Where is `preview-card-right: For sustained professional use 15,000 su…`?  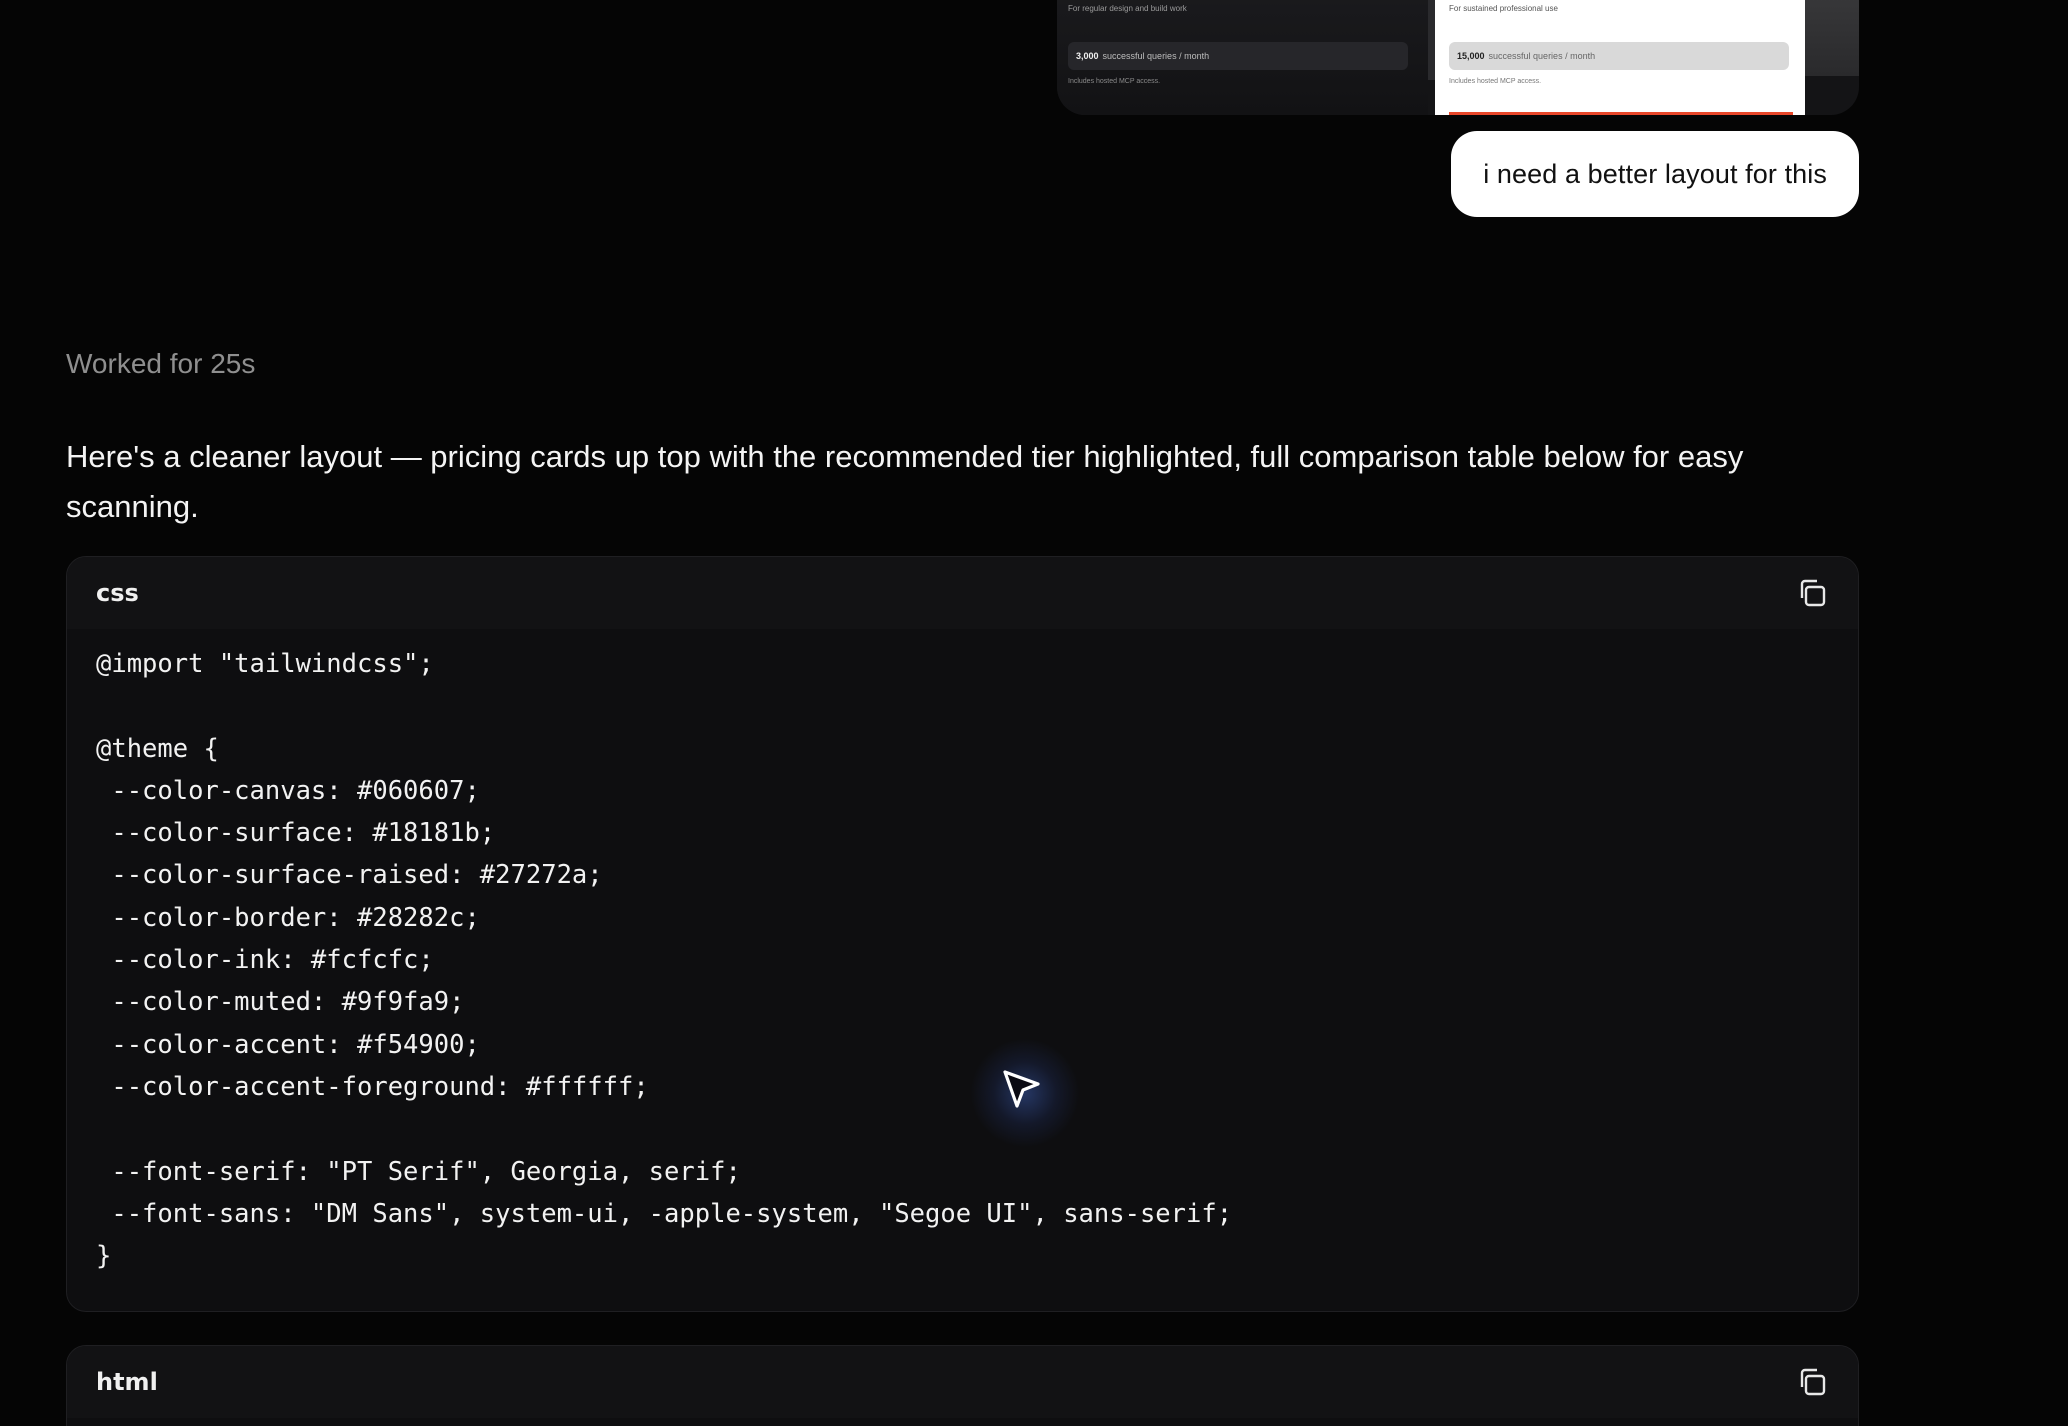 preview-card-right: For sustained professional use 15,000 su… is located at coordinates (1620, 57).